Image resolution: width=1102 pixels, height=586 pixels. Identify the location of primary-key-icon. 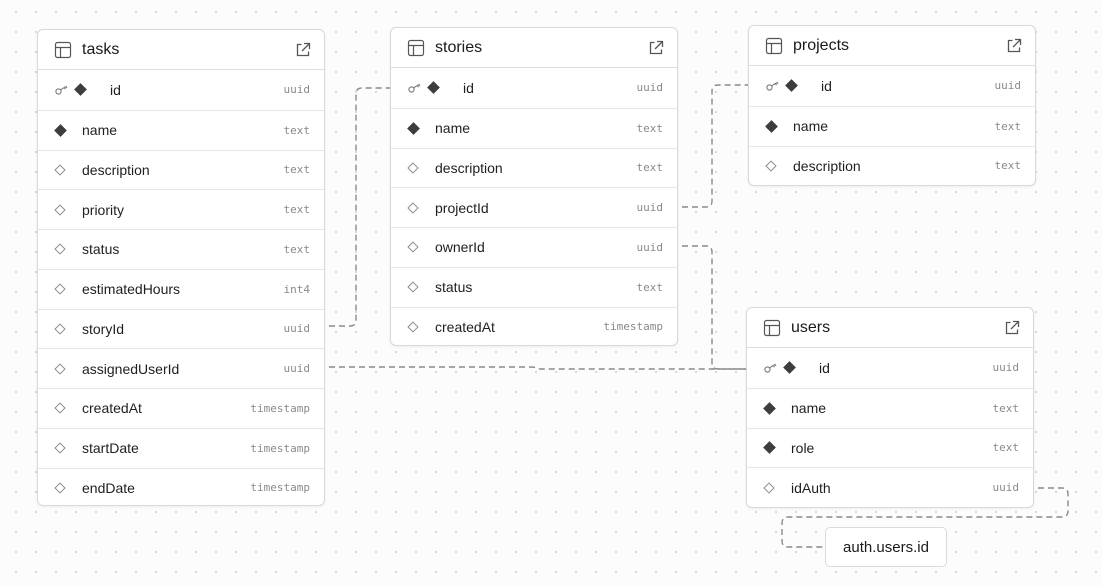
(62, 90).